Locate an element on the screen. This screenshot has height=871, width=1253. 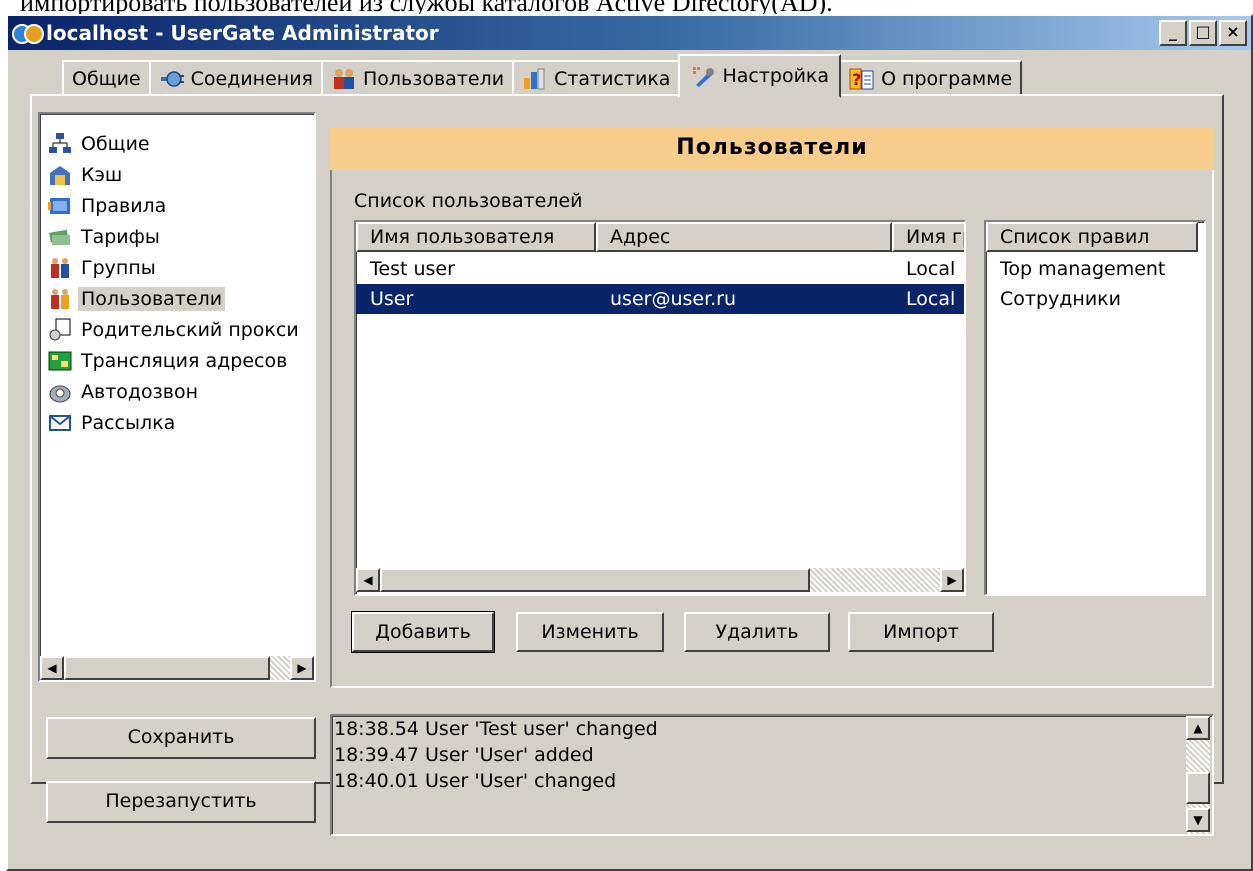
user-list-label: Список пользователей is located at coordinates (468, 201).